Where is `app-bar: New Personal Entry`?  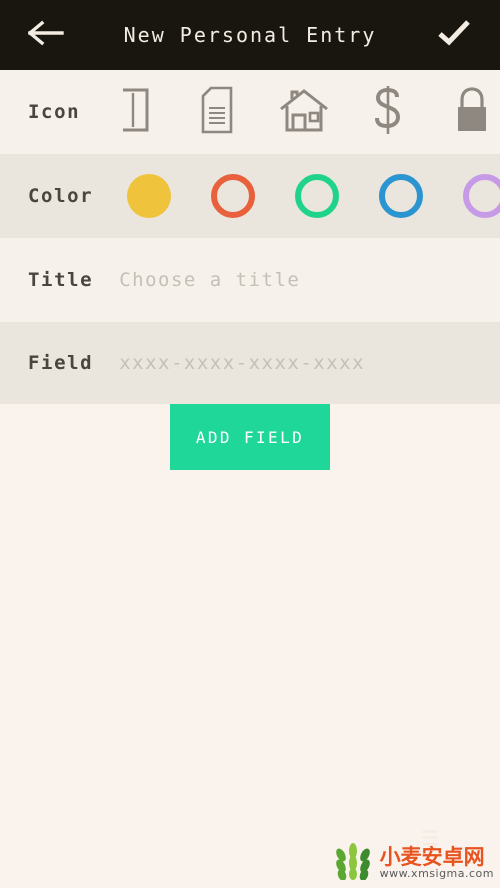 app-bar: New Personal Entry is located at coordinates (250, 35).